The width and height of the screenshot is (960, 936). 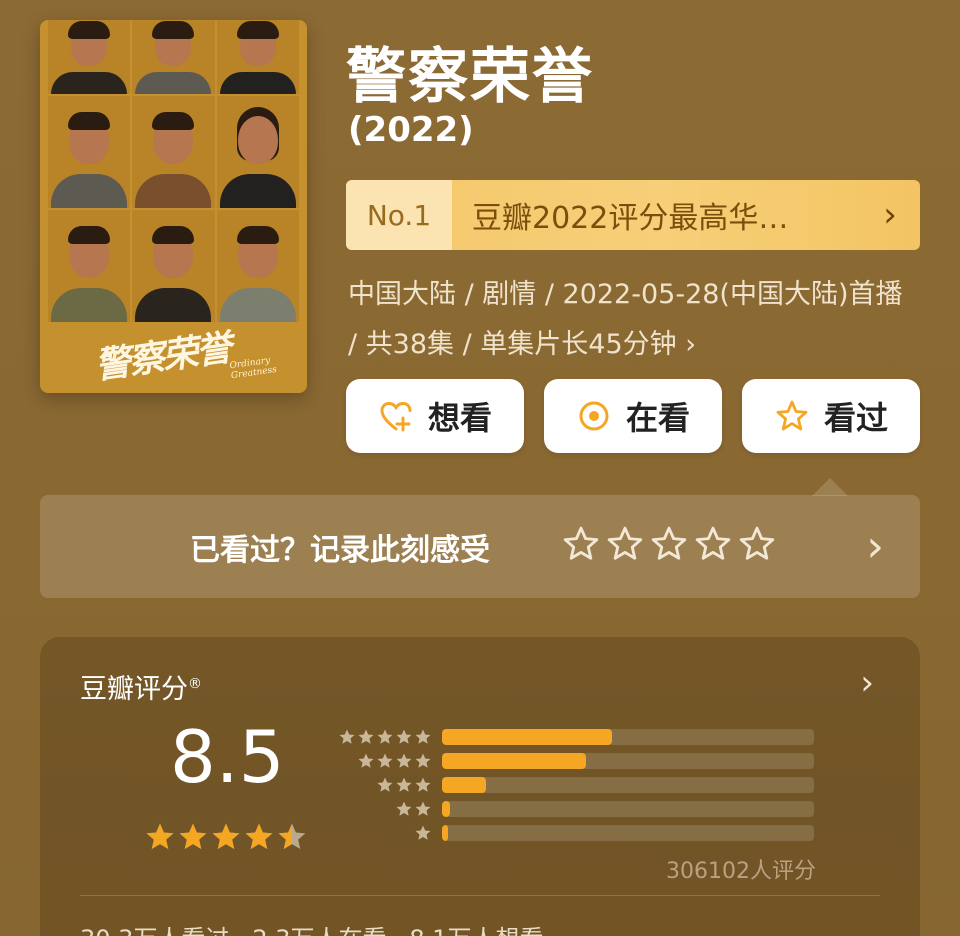 I want to click on distribution-row-4-star, so click(x=575, y=761).